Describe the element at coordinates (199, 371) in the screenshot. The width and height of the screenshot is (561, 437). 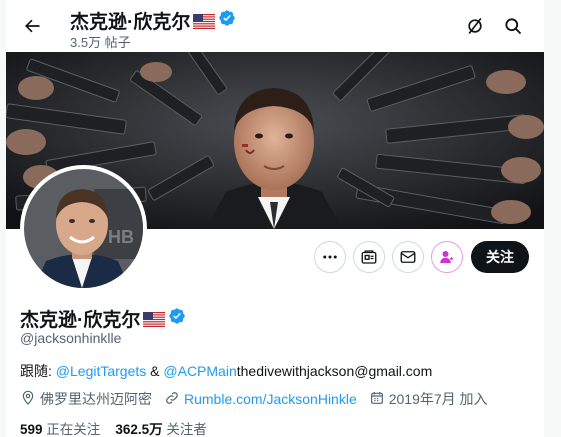
I see `bio-link-acpmain: @ACPMain` at that location.